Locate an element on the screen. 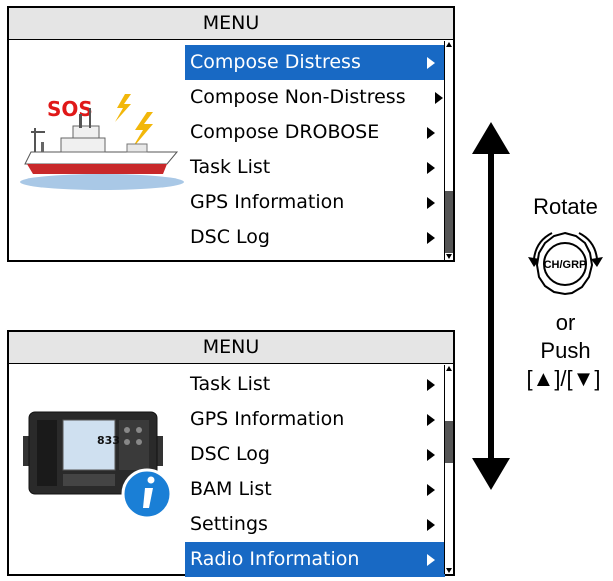 The width and height of the screenshot is (613, 581). menu-item-bam-list: BAM List is located at coordinates (315, 489).